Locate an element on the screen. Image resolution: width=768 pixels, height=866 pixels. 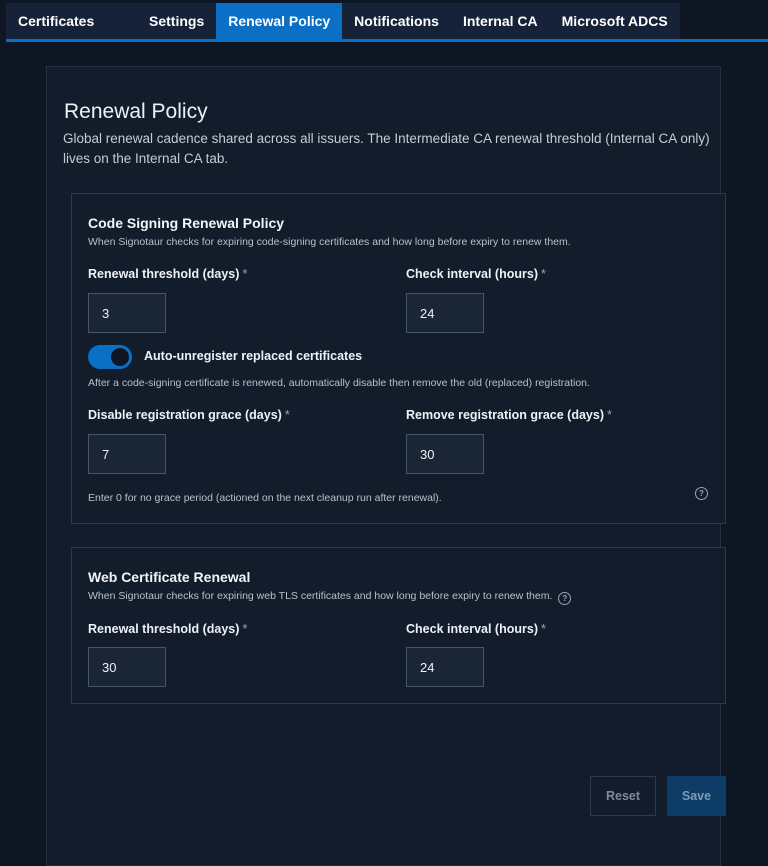
auto-unregister-toggle is located at coordinates (110, 357).